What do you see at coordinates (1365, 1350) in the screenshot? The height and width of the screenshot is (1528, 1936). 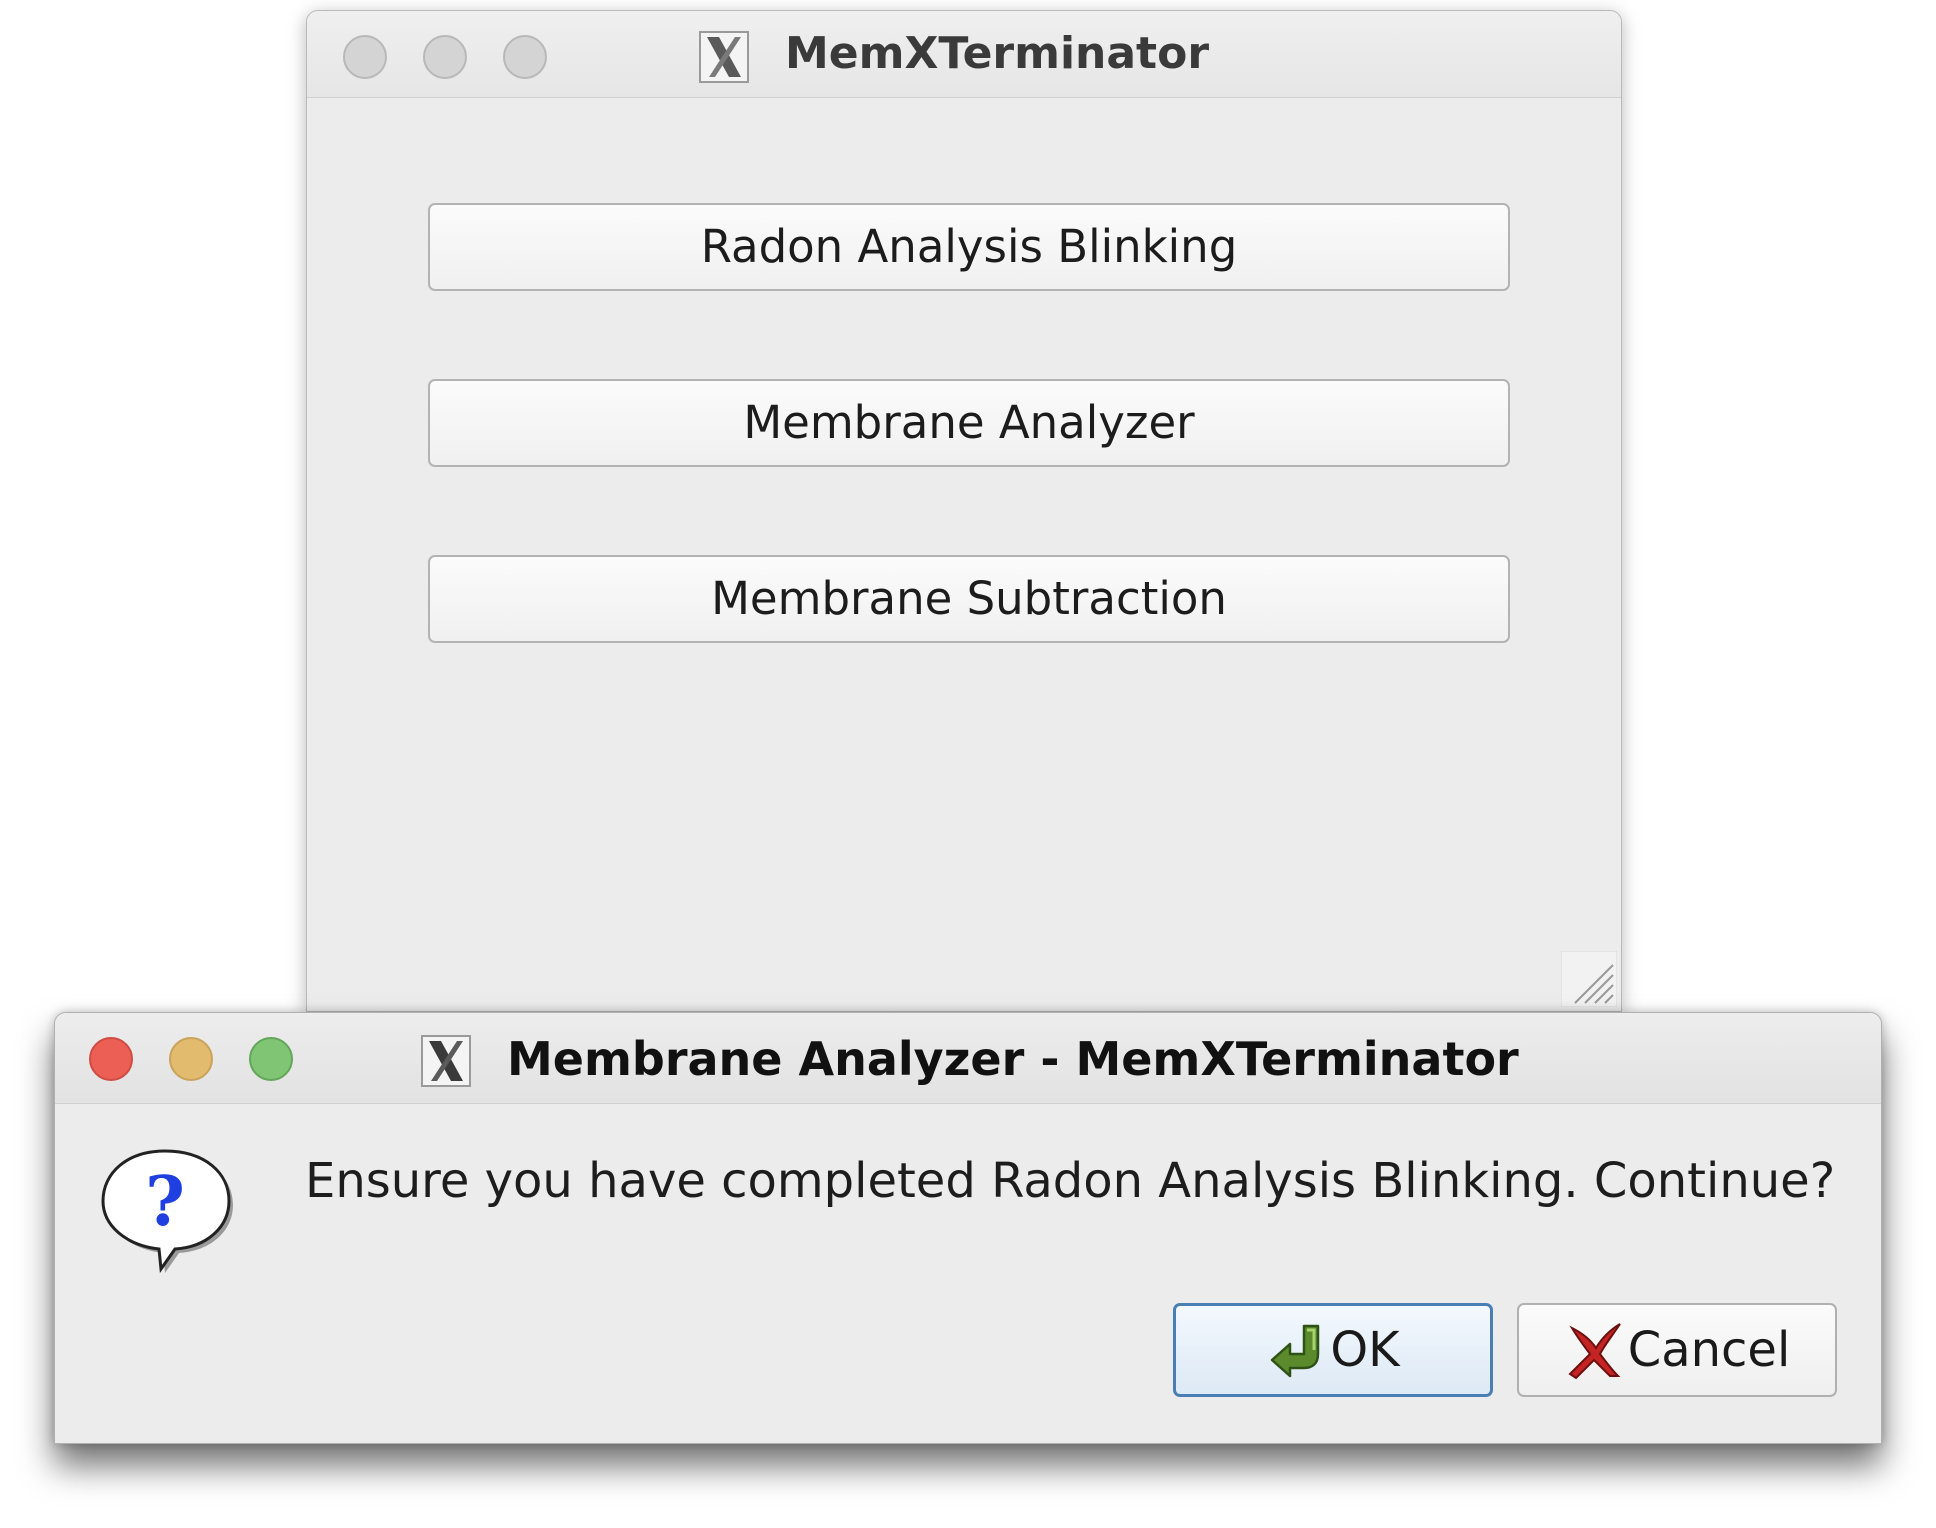 I see `ok-button-label: OK` at bounding box center [1365, 1350].